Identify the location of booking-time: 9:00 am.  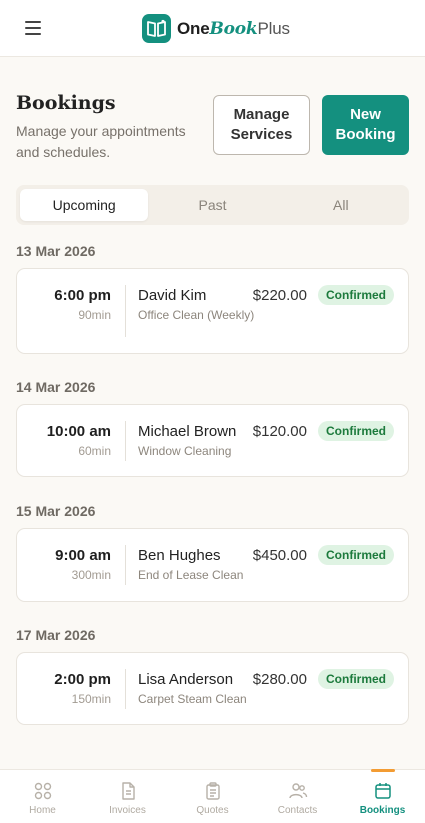
(83, 555).